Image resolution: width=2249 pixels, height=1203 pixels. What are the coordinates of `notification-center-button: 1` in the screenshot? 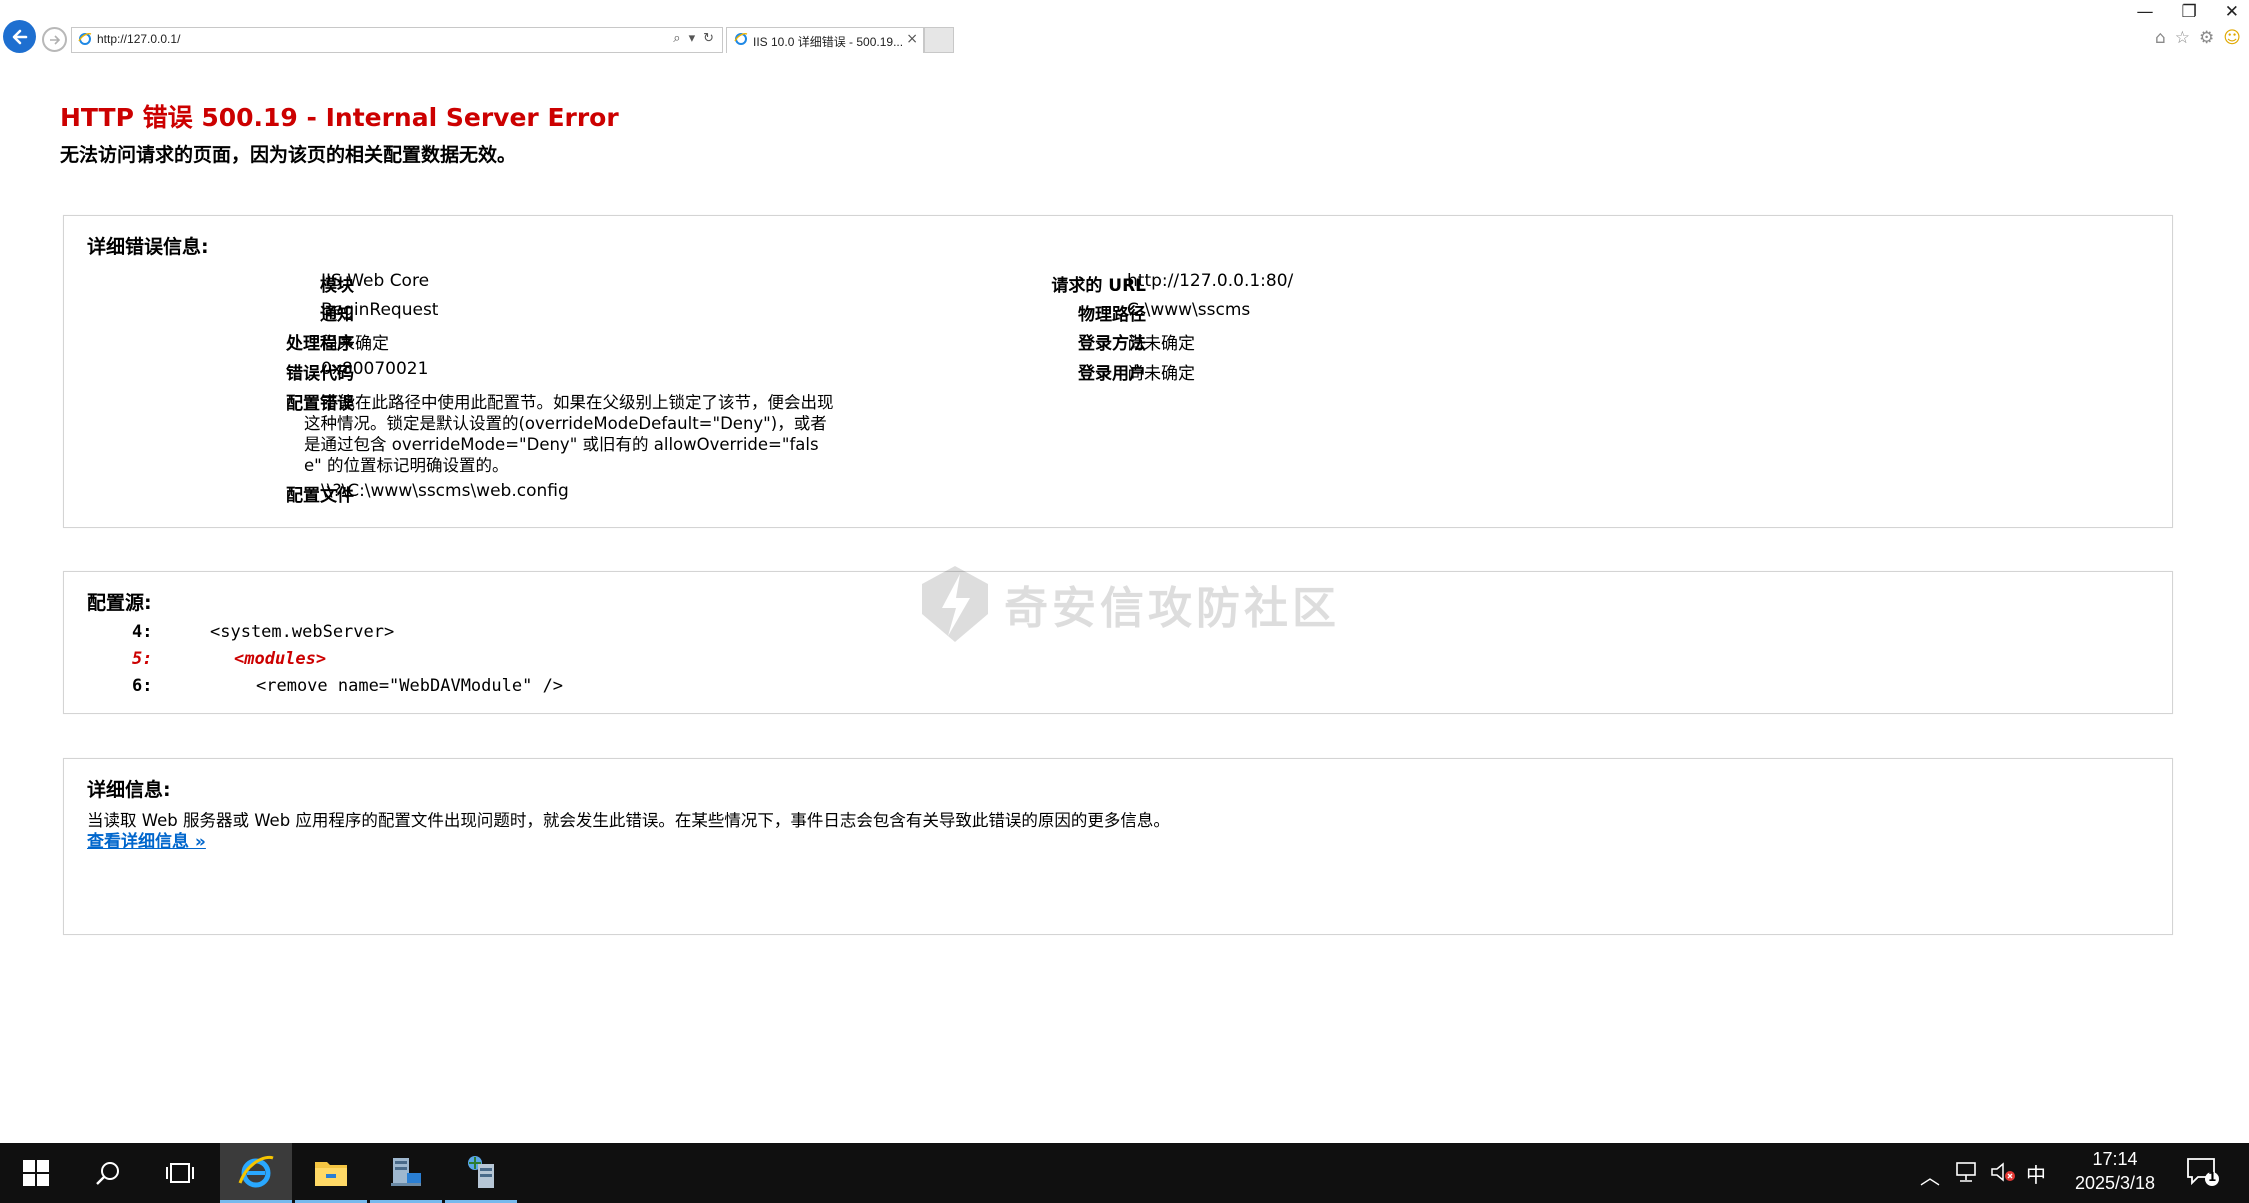 It's located at (2203, 1174).